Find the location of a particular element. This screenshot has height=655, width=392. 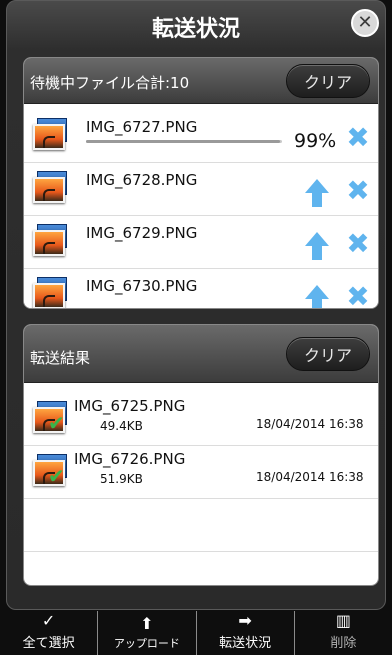

list-item: ✔ IMG_6725.PNG 49.4KB 18/04/2014 16:38 is located at coordinates (201, 419).